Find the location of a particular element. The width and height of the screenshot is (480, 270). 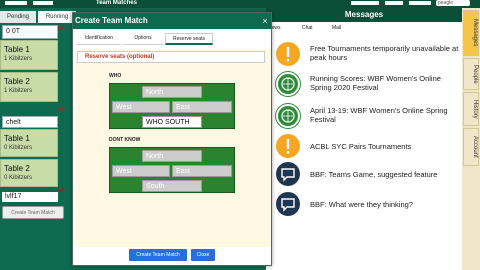

table-card: Table 1 1 Kibitzers is located at coordinates (29, 55).